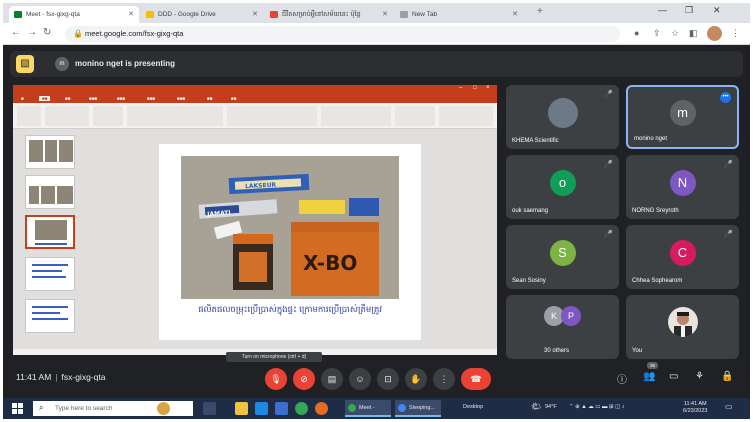 The image size is (753, 422). Describe the element at coordinates (281, 408) in the screenshot. I see `mail-icon` at that location.